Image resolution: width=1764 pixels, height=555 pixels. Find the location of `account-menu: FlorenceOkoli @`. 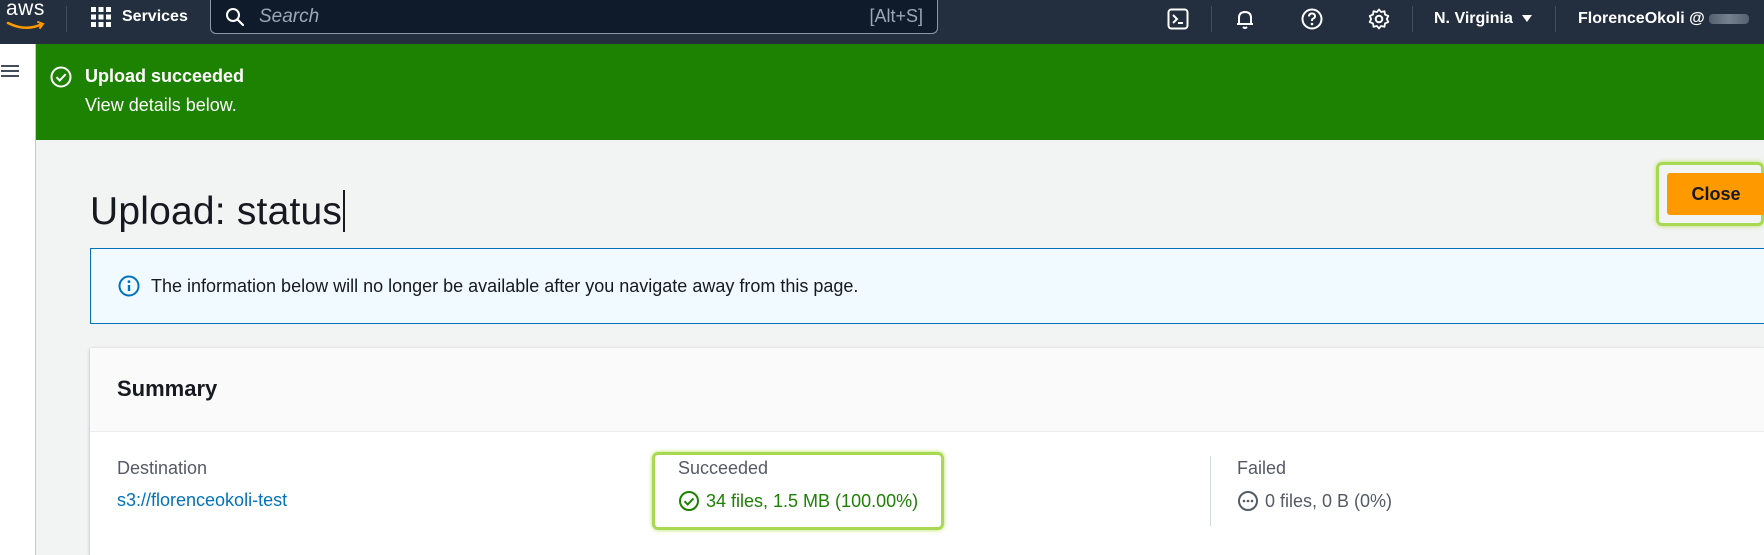

account-menu: FlorenceOkoli @ is located at coordinates (1663, 19).